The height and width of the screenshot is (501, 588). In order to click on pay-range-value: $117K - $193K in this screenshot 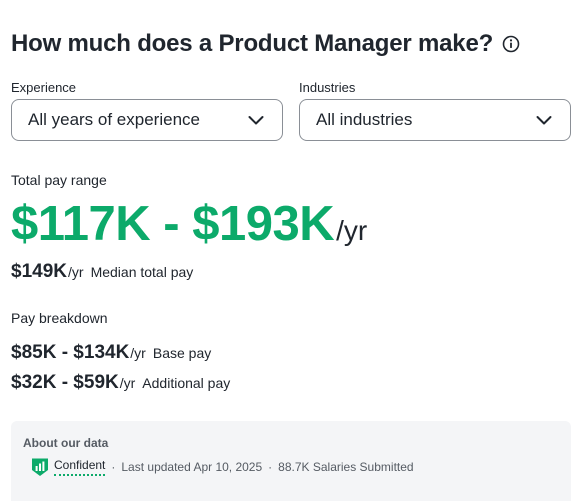, I will do `click(173, 224)`.